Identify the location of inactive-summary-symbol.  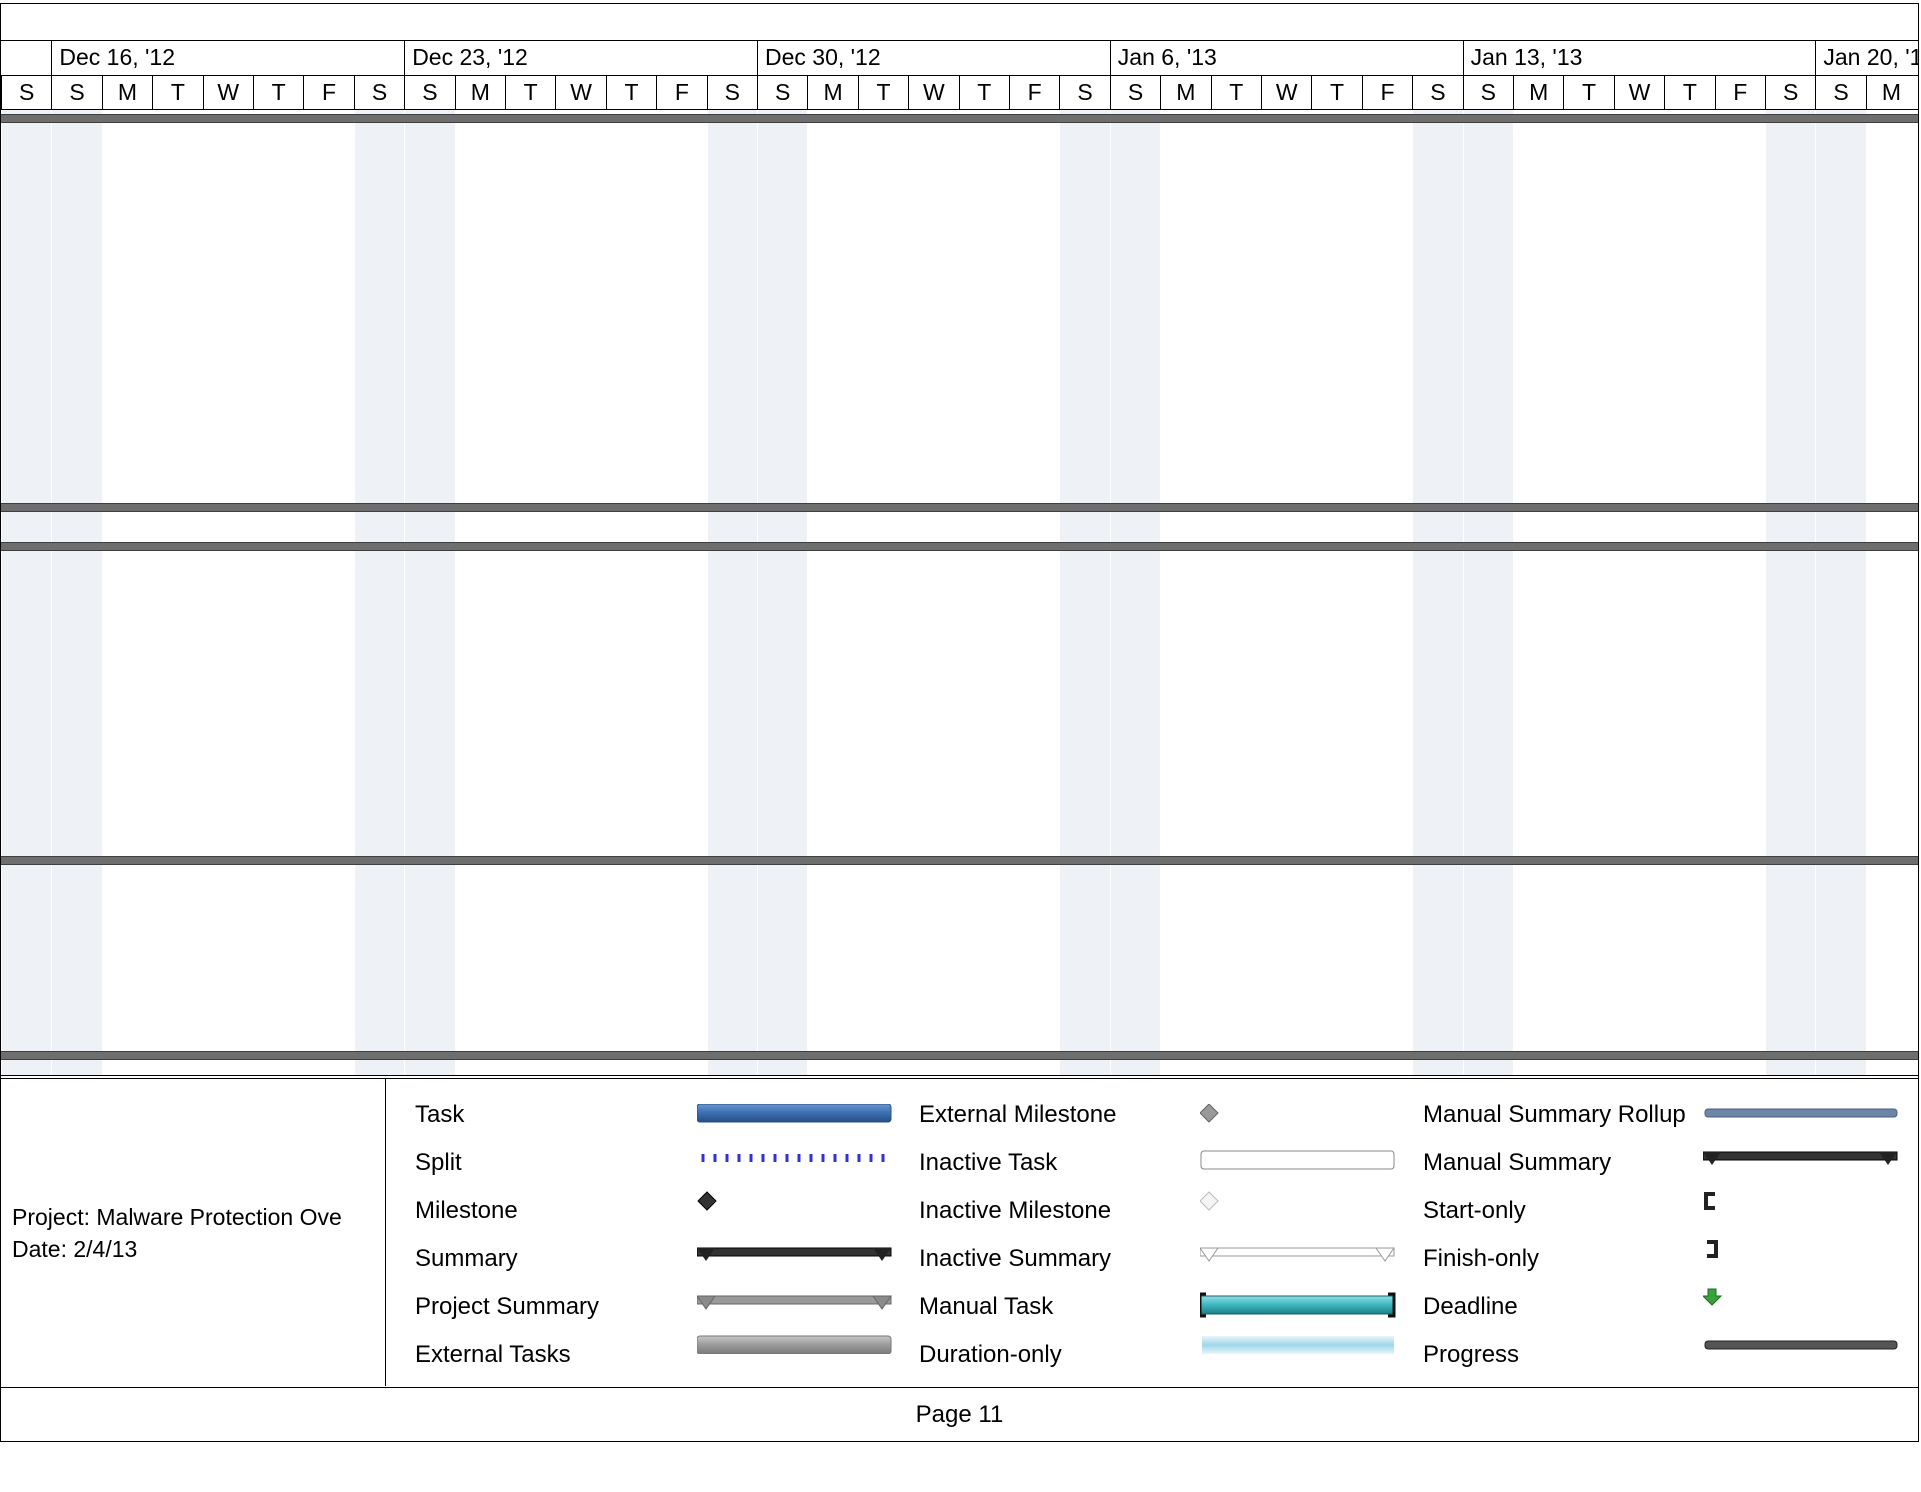
(1297, 1254).